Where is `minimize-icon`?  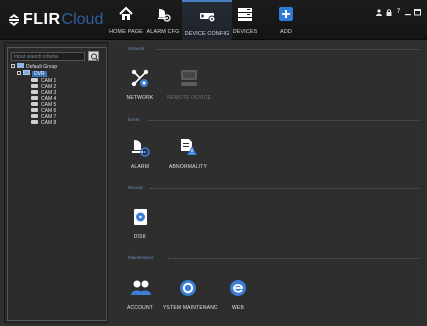 minimize-icon is located at coordinates (407, 13).